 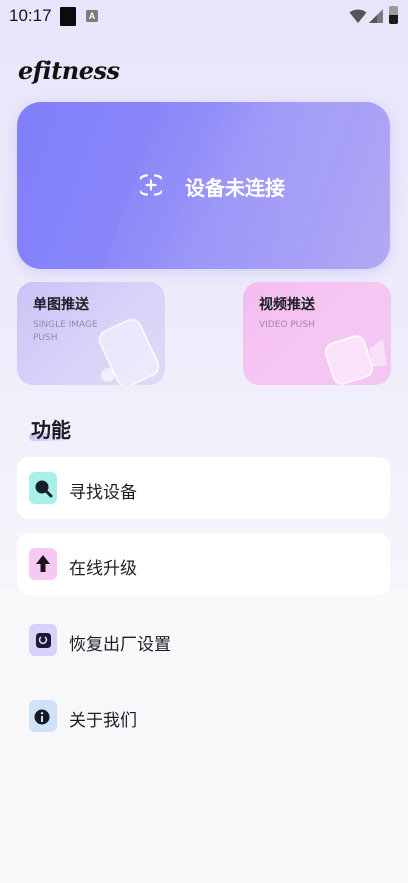 I want to click on notification-letter-icon: A, so click(x=92, y=16).